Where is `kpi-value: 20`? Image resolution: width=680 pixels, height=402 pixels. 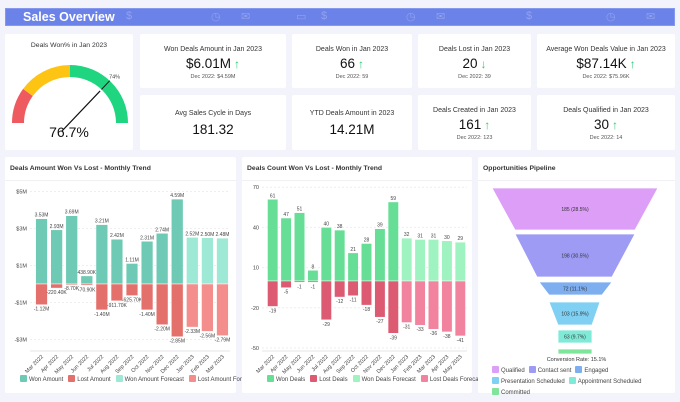
kpi-value: 20 is located at coordinates (470, 63).